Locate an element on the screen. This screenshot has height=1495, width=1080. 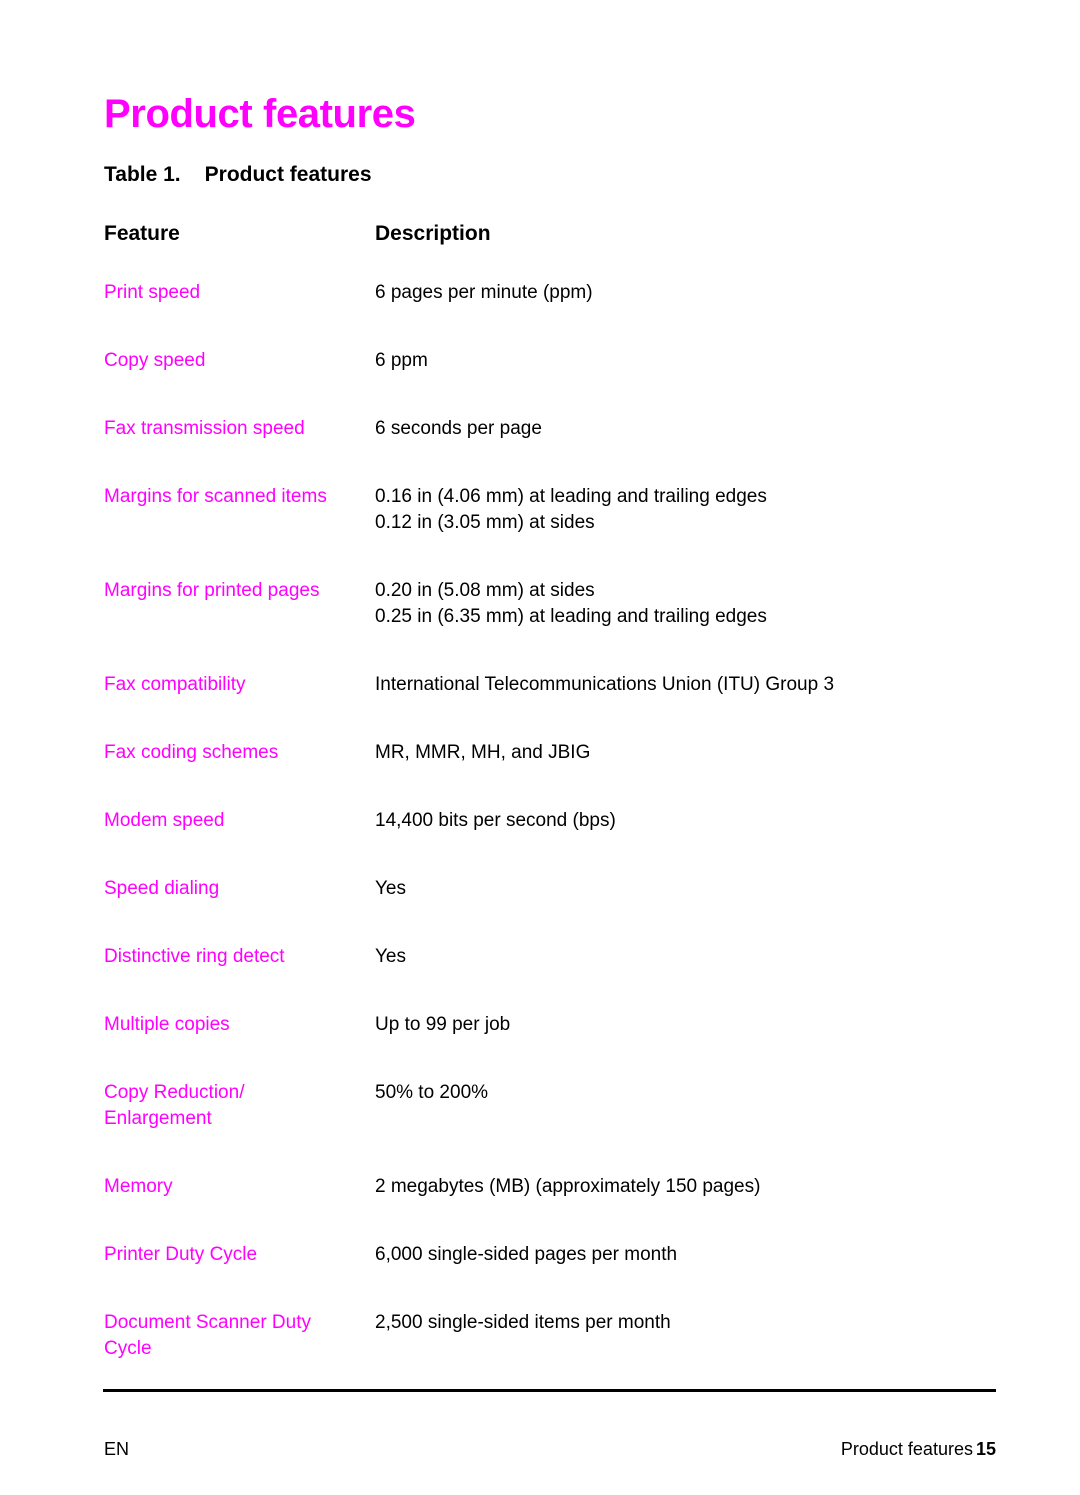
table-cell-feature: Margins for printed pages is located at coordinates (235, 591).